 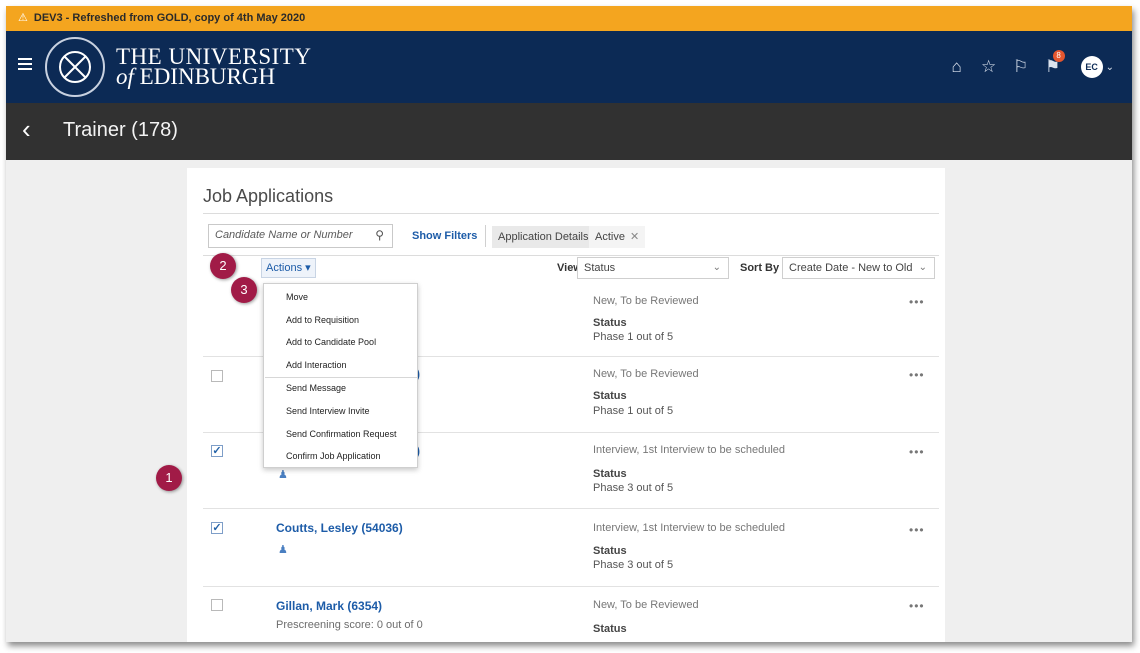 What do you see at coordinates (633, 565) in the screenshot?
I see `row-4-phase: Phase 3 out of 5` at bounding box center [633, 565].